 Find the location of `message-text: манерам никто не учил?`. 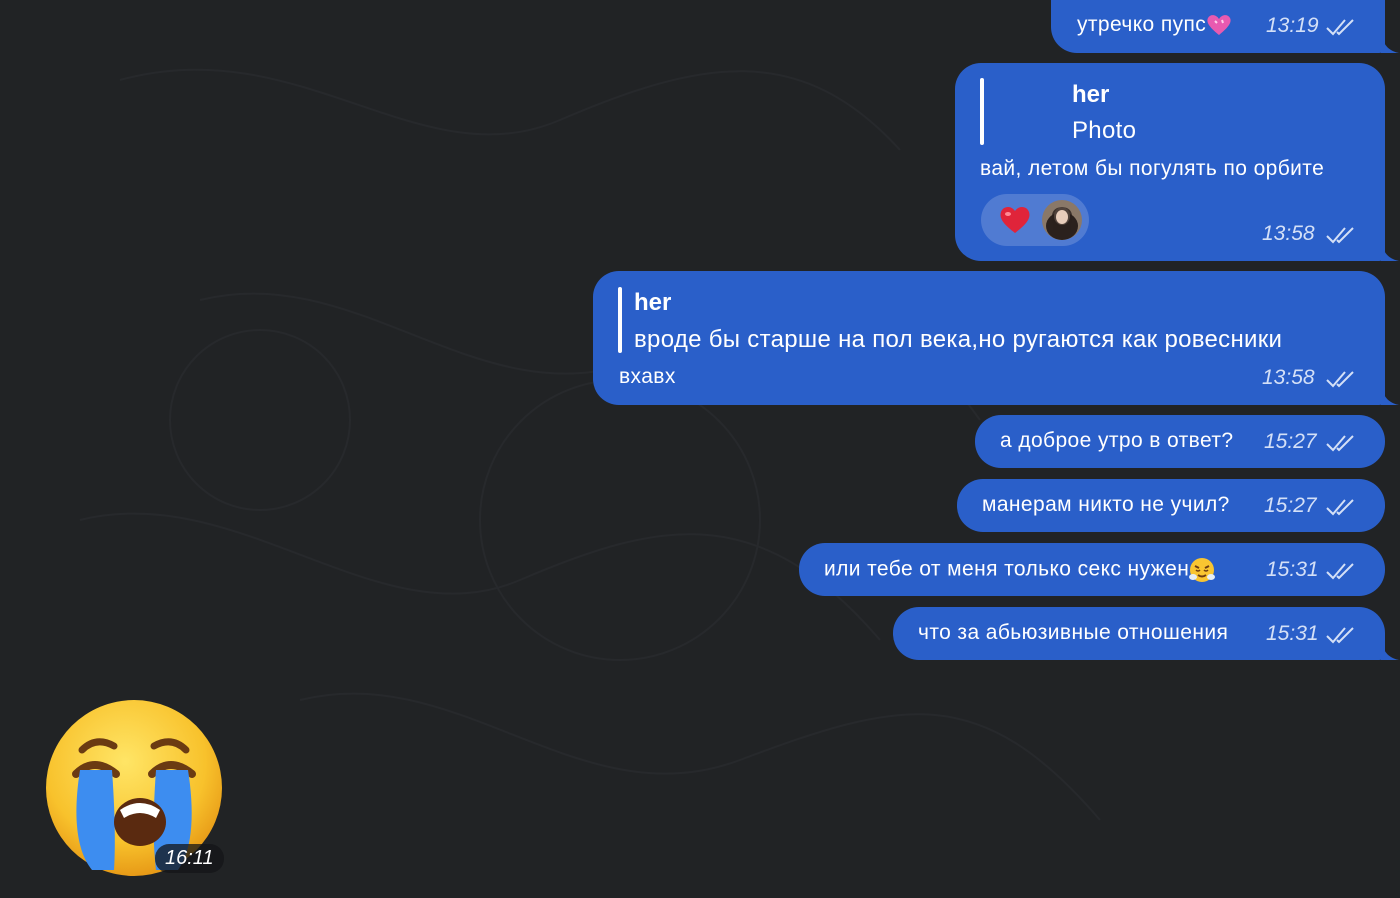

message-text: манерам никто не учил? is located at coordinates (1106, 504).